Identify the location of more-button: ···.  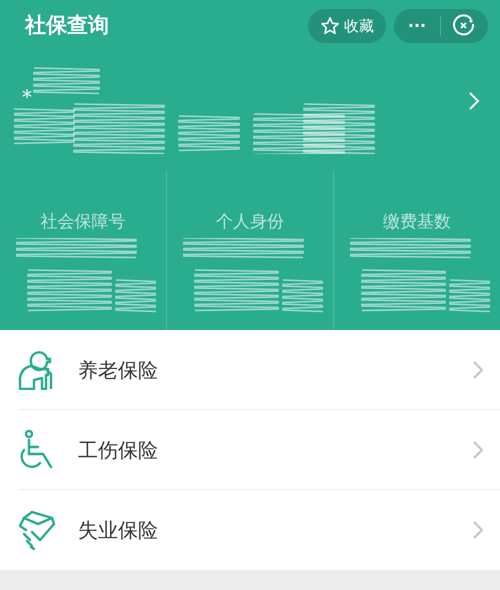
(417, 26).